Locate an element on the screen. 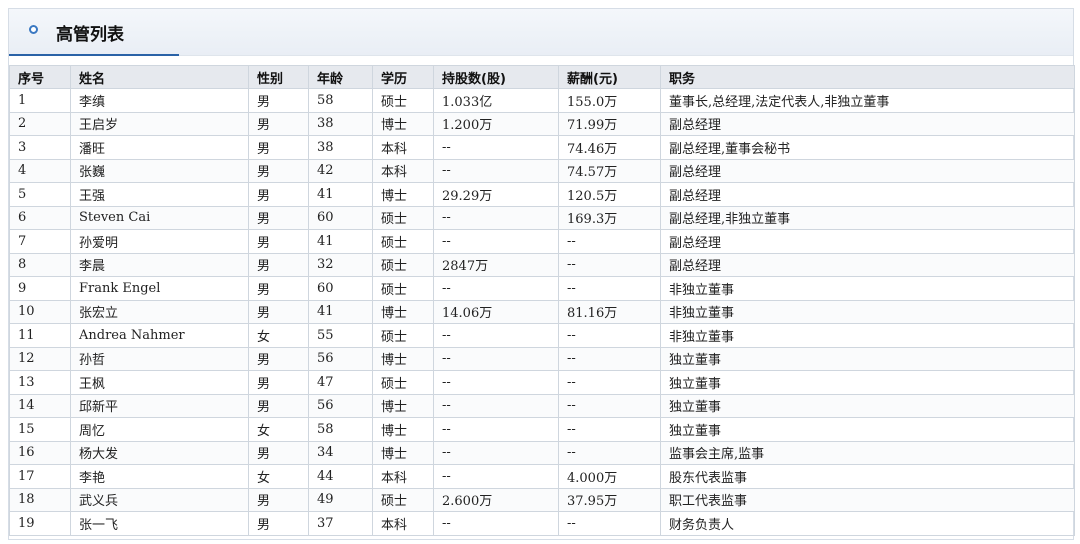 The width and height of the screenshot is (1080, 544). cell-index: 2 is located at coordinates (40, 123).